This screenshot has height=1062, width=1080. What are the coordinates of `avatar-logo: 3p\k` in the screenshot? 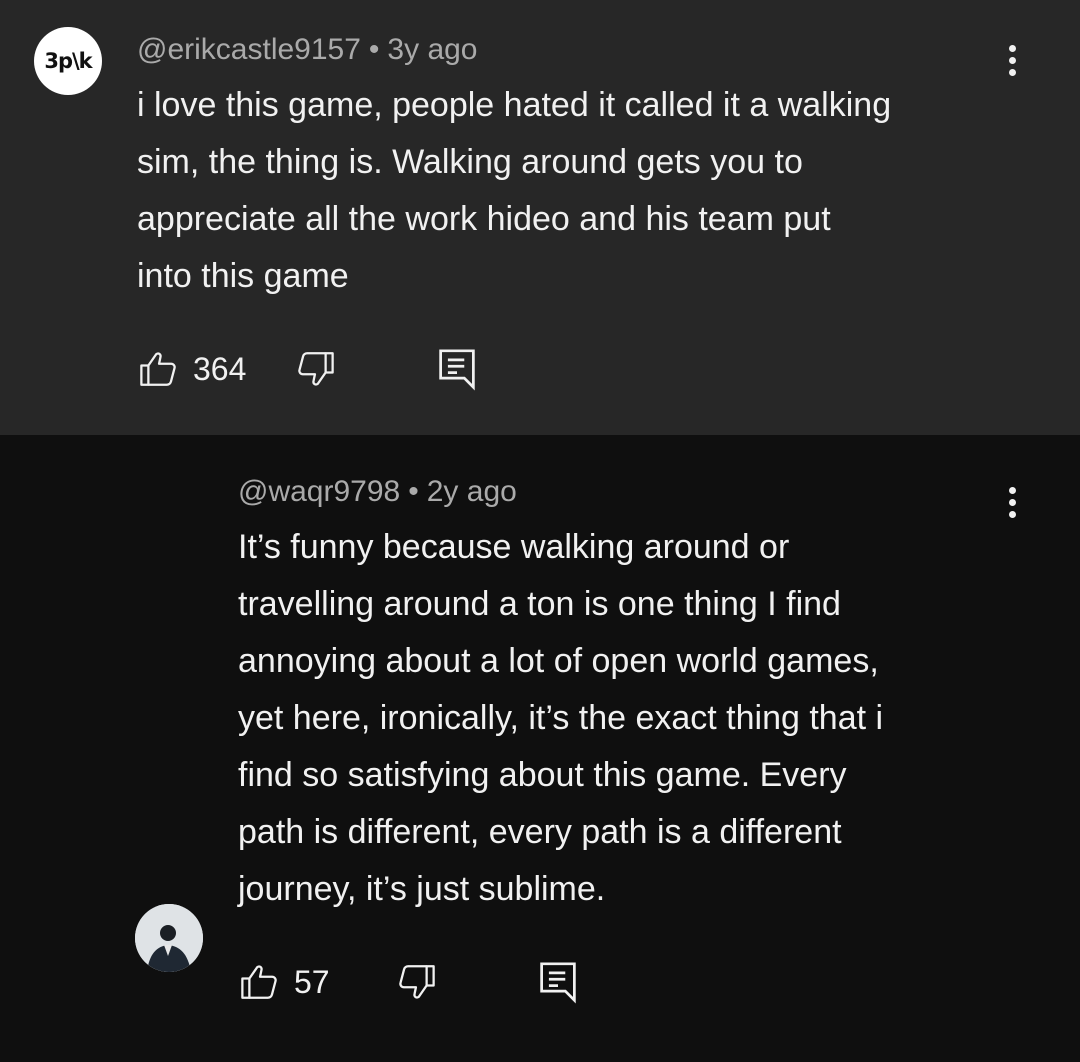 It's located at (68, 61).